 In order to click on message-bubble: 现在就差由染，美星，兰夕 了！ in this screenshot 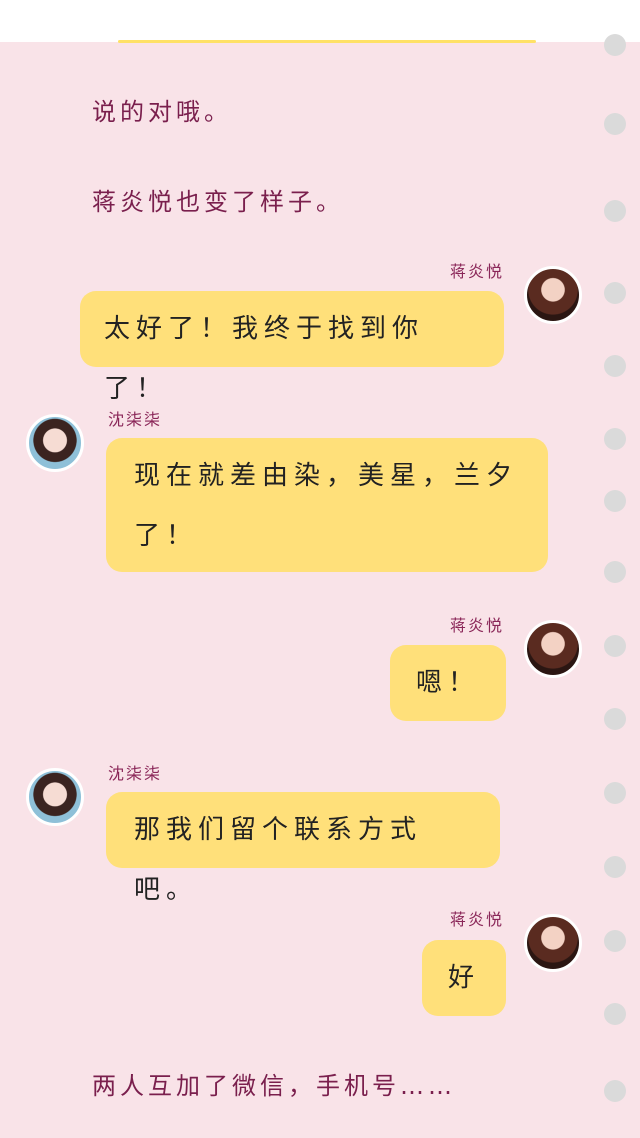, I will do `click(327, 505)`.